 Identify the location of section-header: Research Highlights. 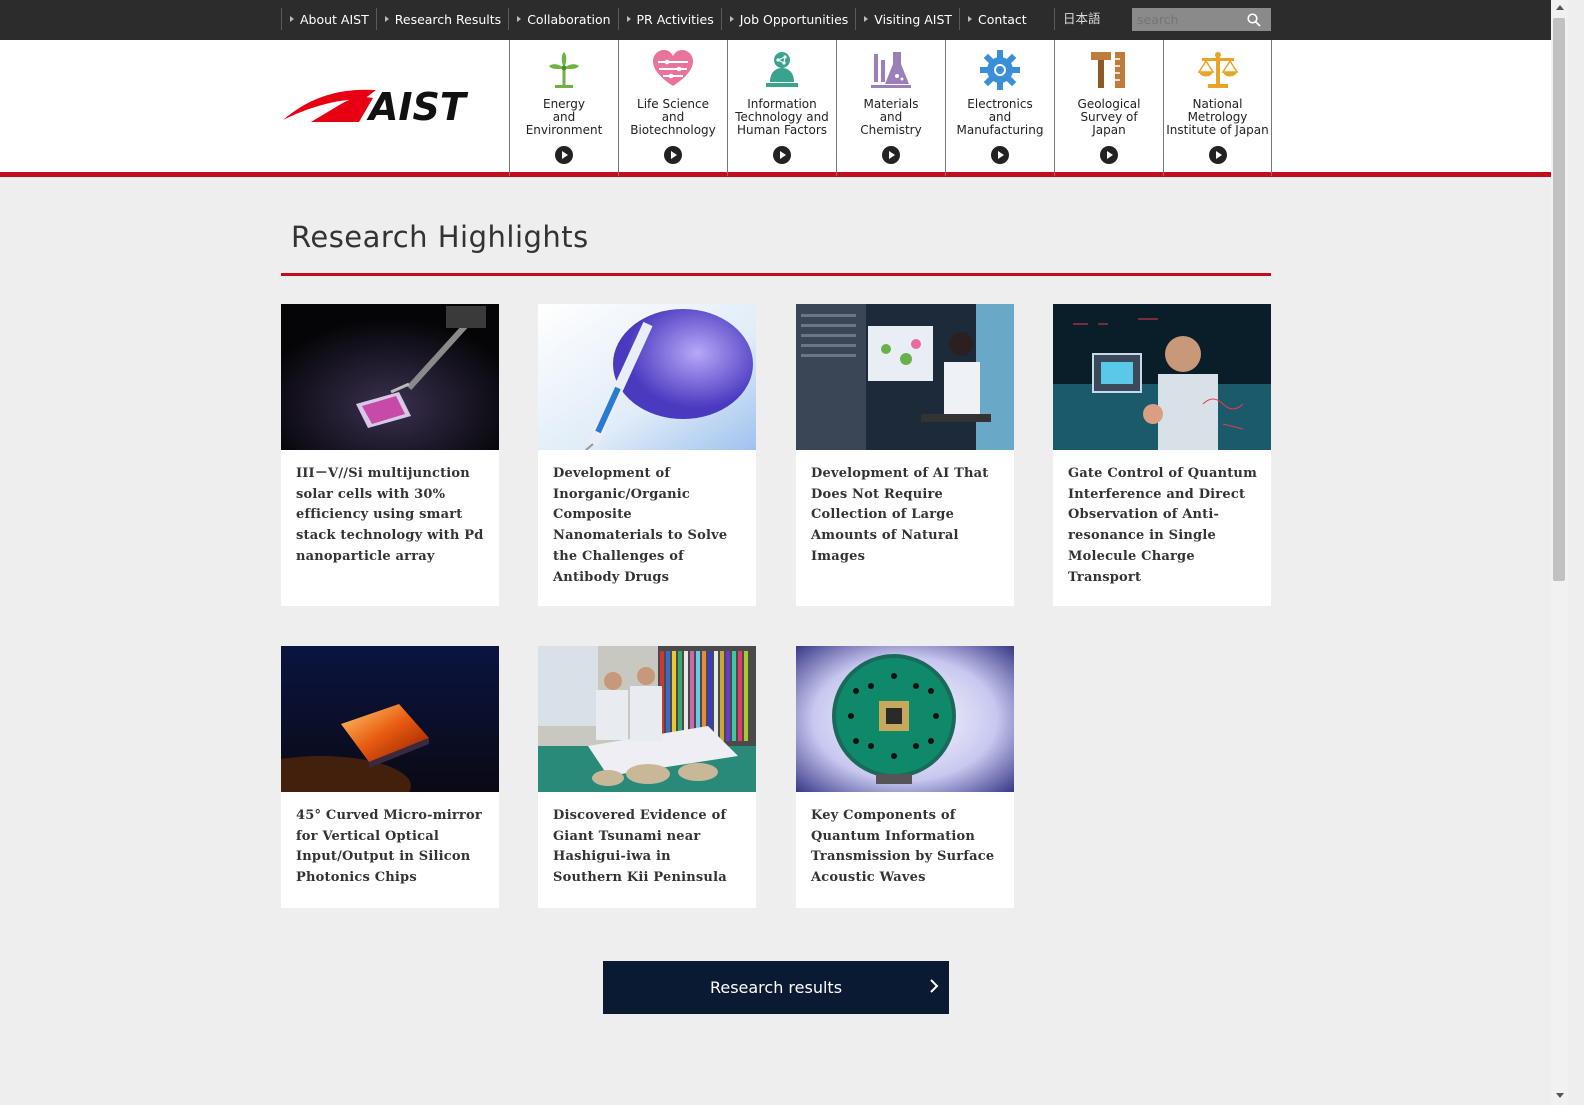
(776, 248).